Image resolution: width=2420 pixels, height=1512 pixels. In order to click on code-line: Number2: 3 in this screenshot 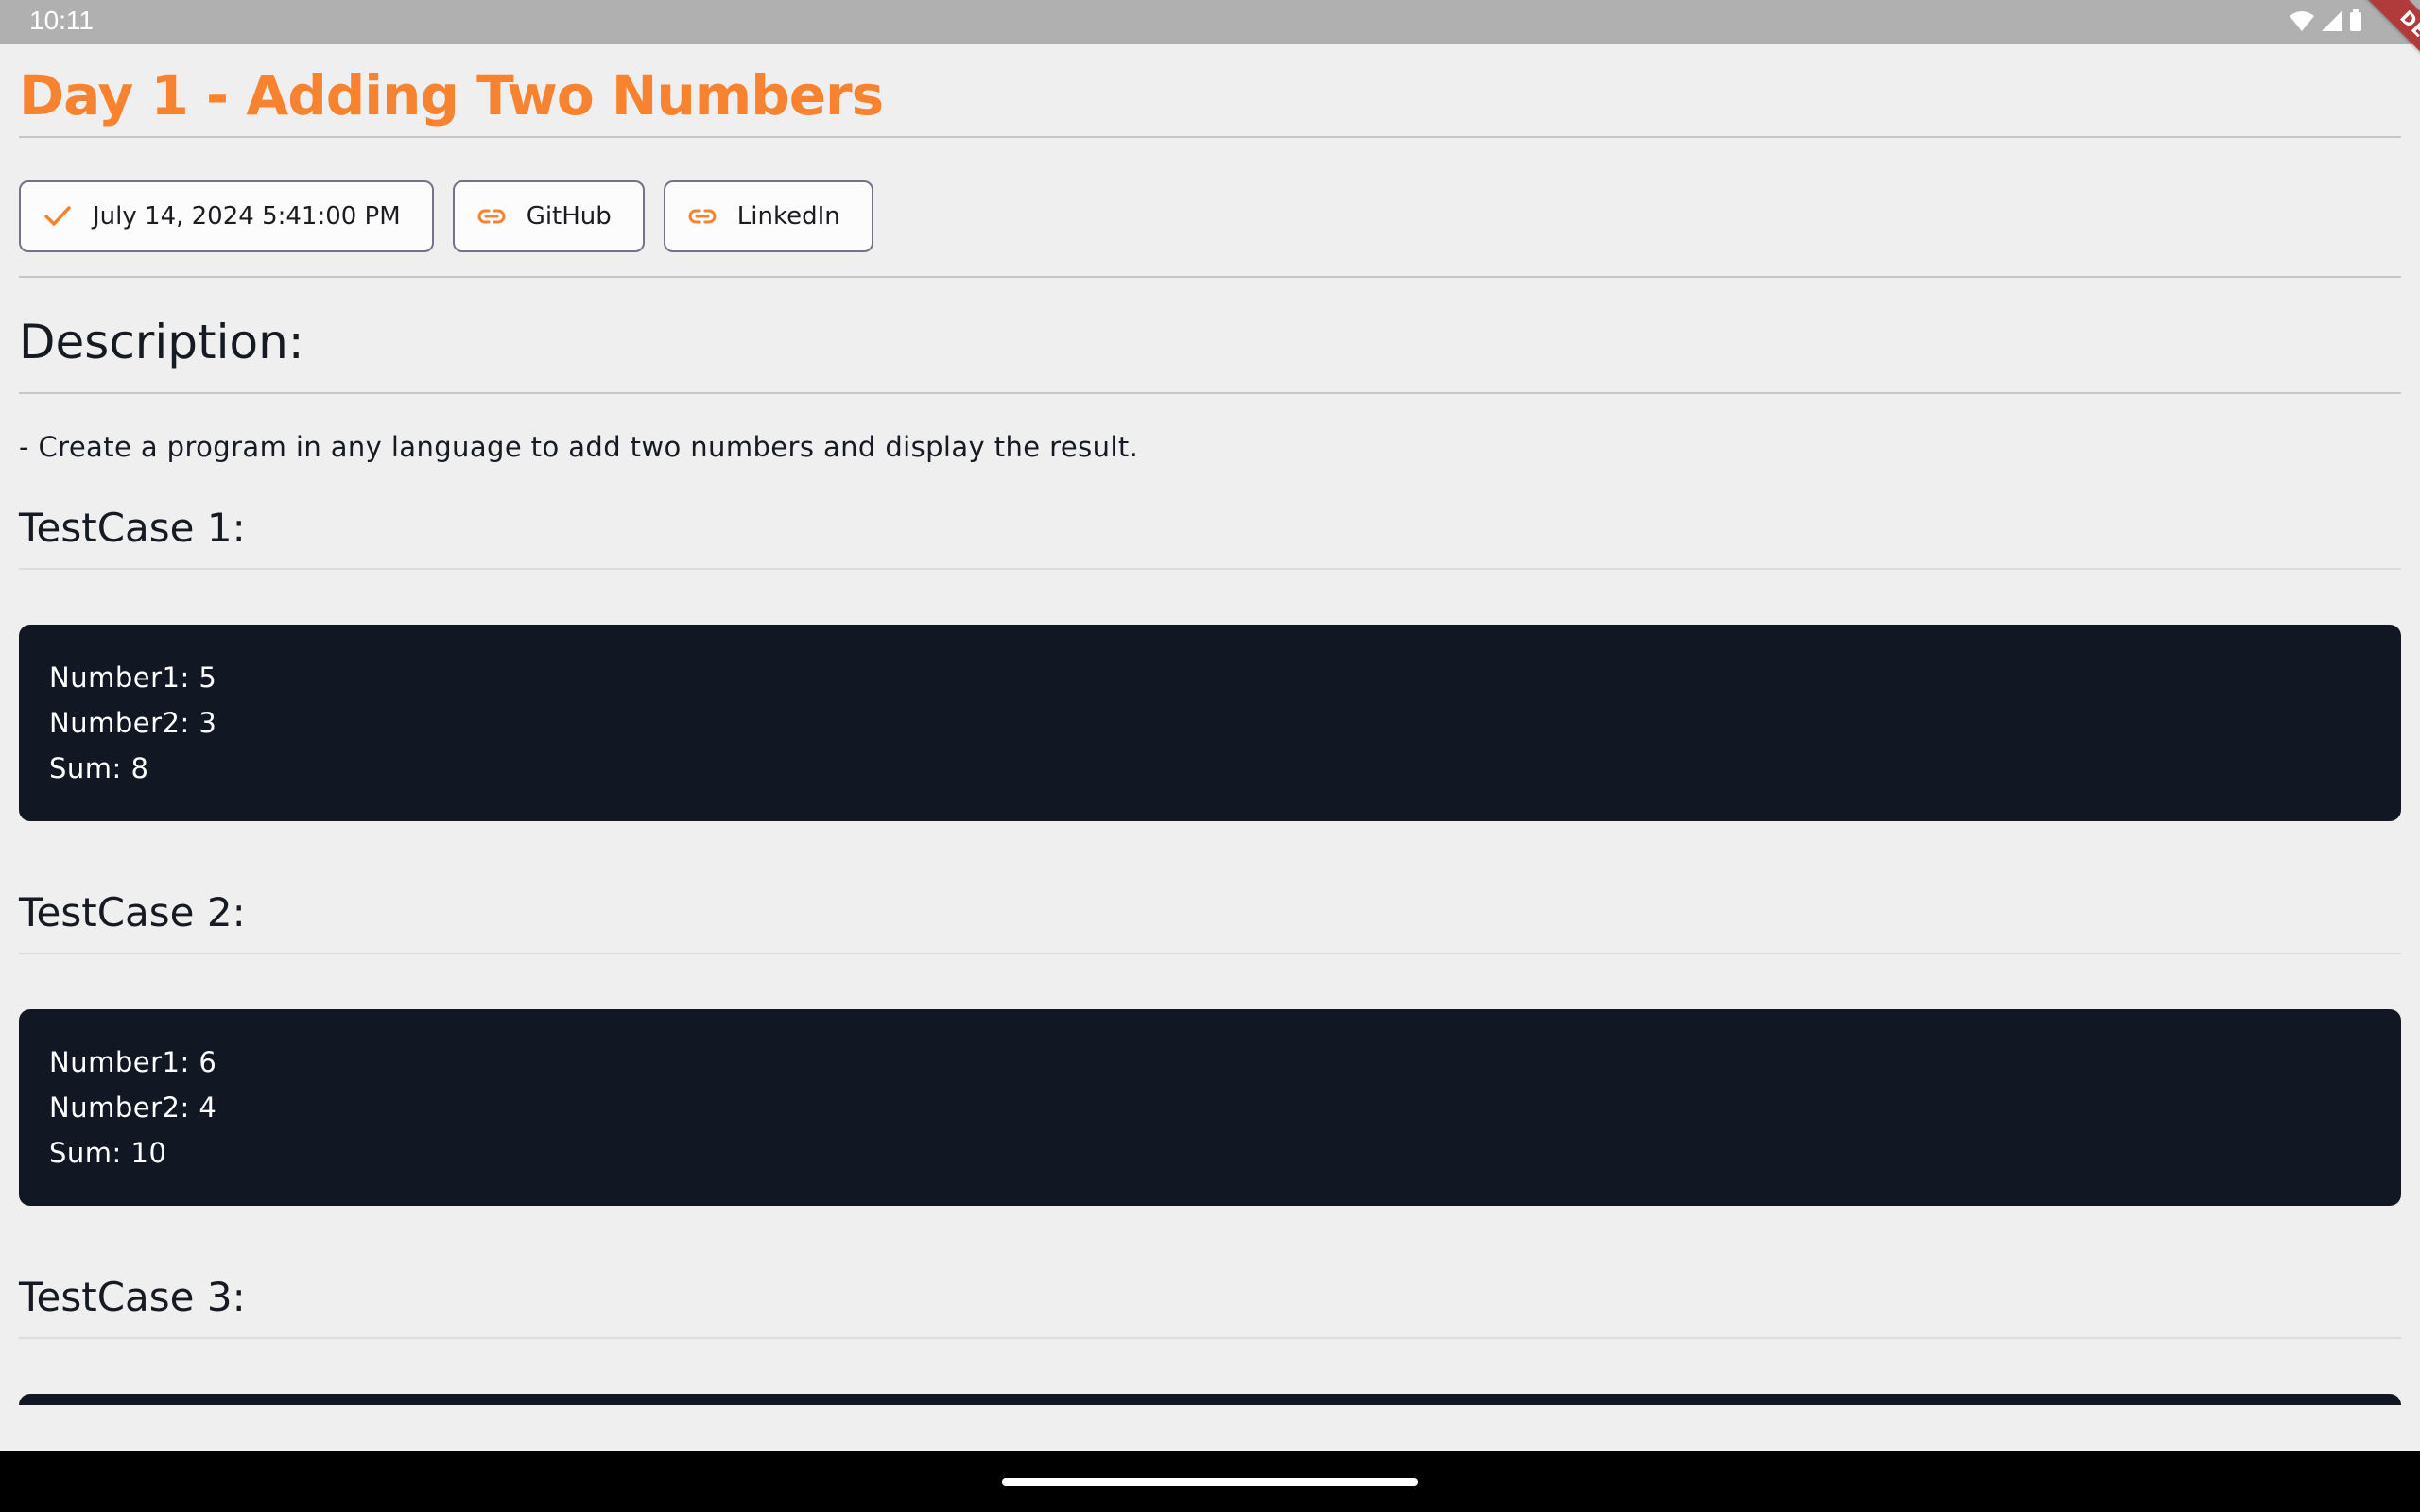, I will do `click(133, 723)`.